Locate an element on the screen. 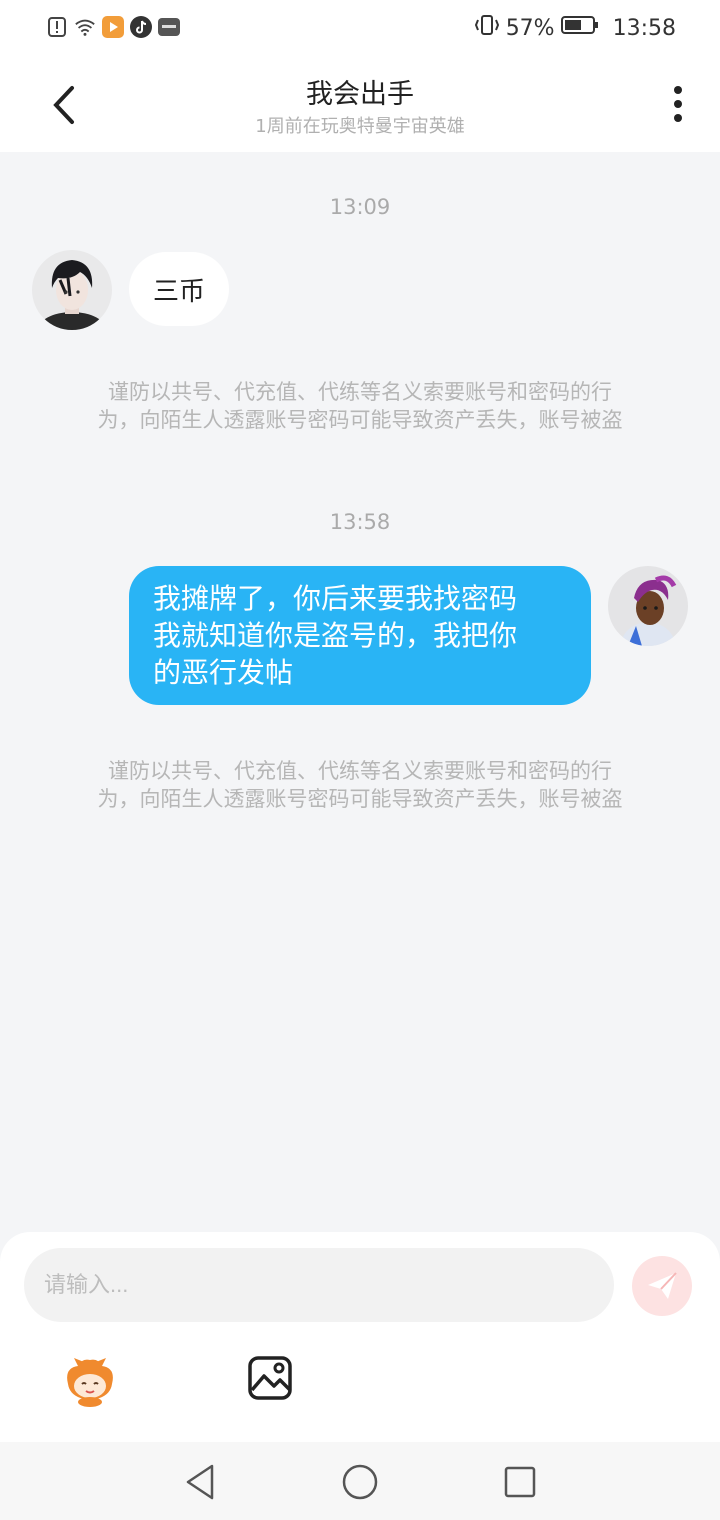 Image resolution: width=720 pixels, height=1520 pixels. circle-home-icon is located at coordinates (360, 1482).